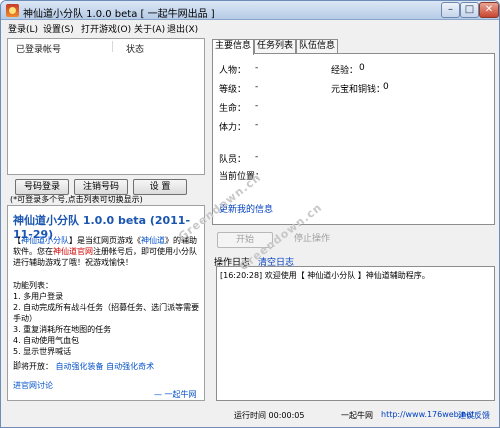  What do you see at coordinates (233, 71) in the screenshot?
I see `person-label: 人物：` at bounding box center [233, 71].